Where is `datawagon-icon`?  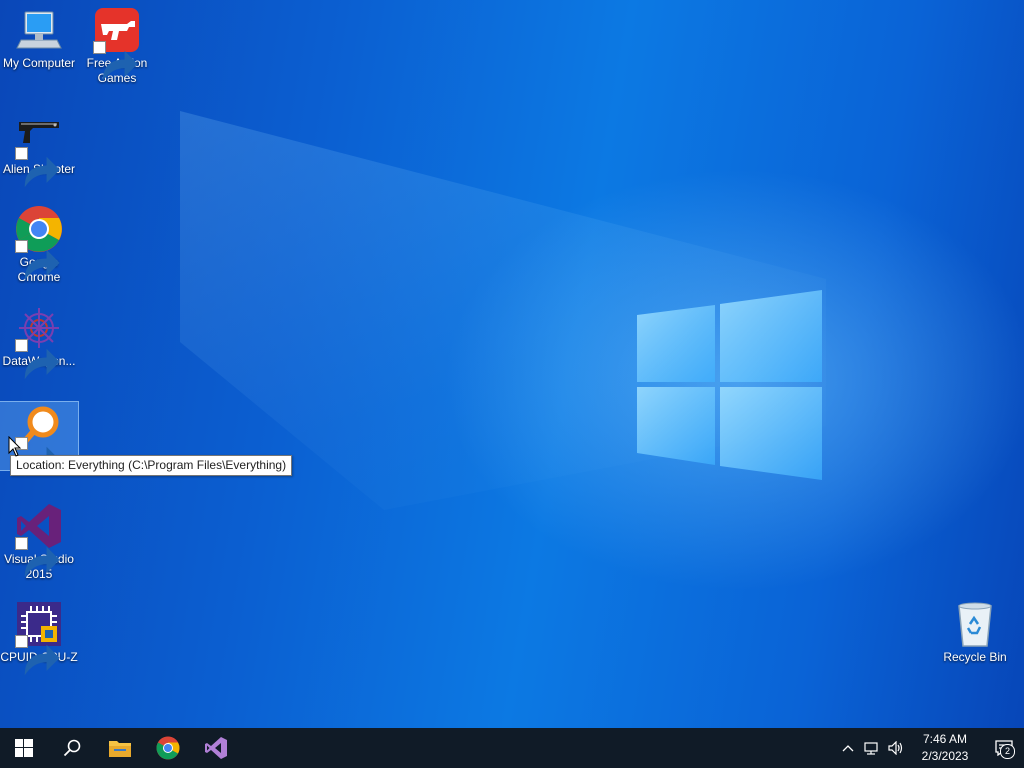
datawagon-icon is located at coordinates (39, 342).